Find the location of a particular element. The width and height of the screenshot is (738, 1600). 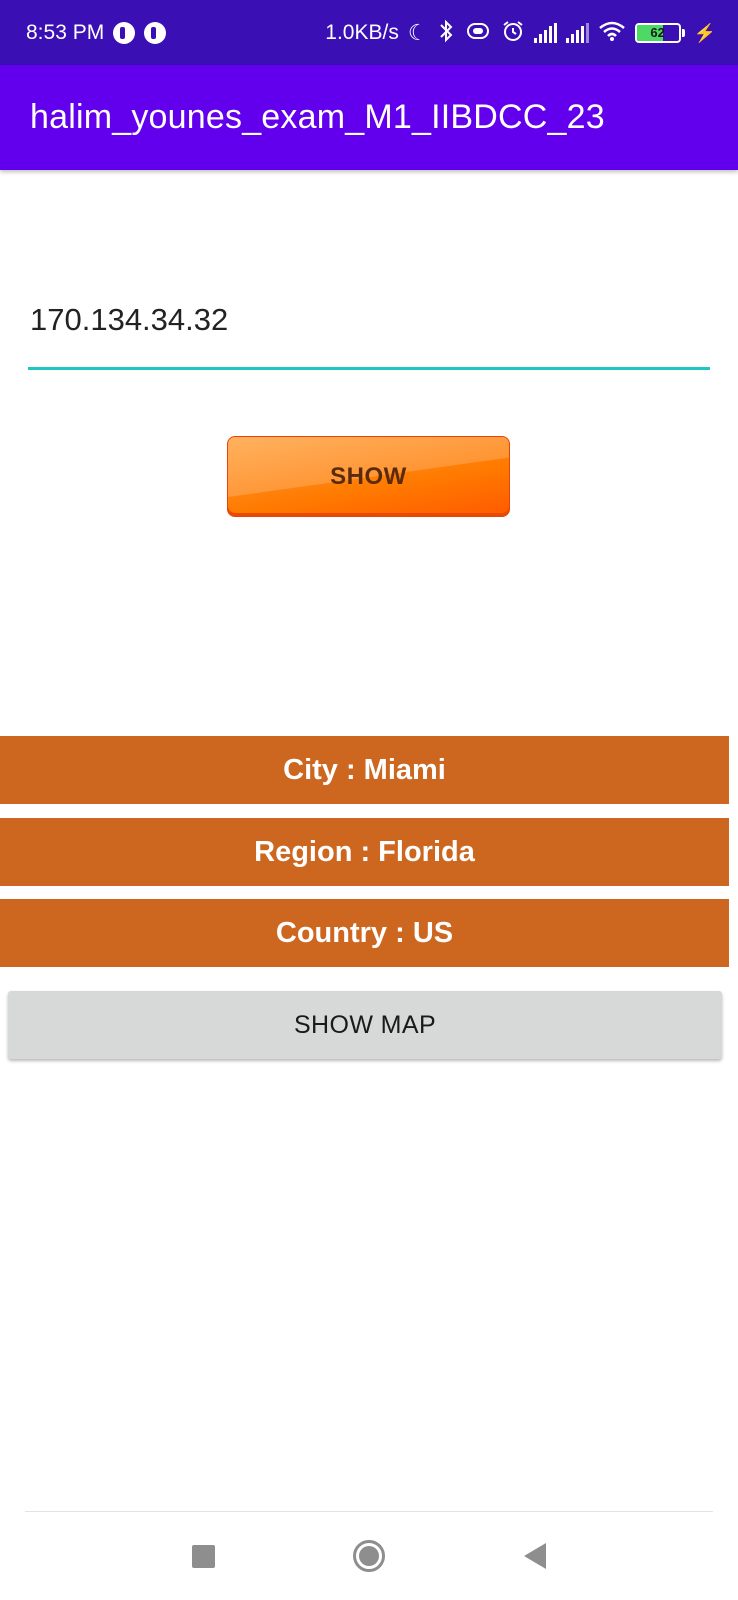

back-button is located at coordinates (535, 1556).